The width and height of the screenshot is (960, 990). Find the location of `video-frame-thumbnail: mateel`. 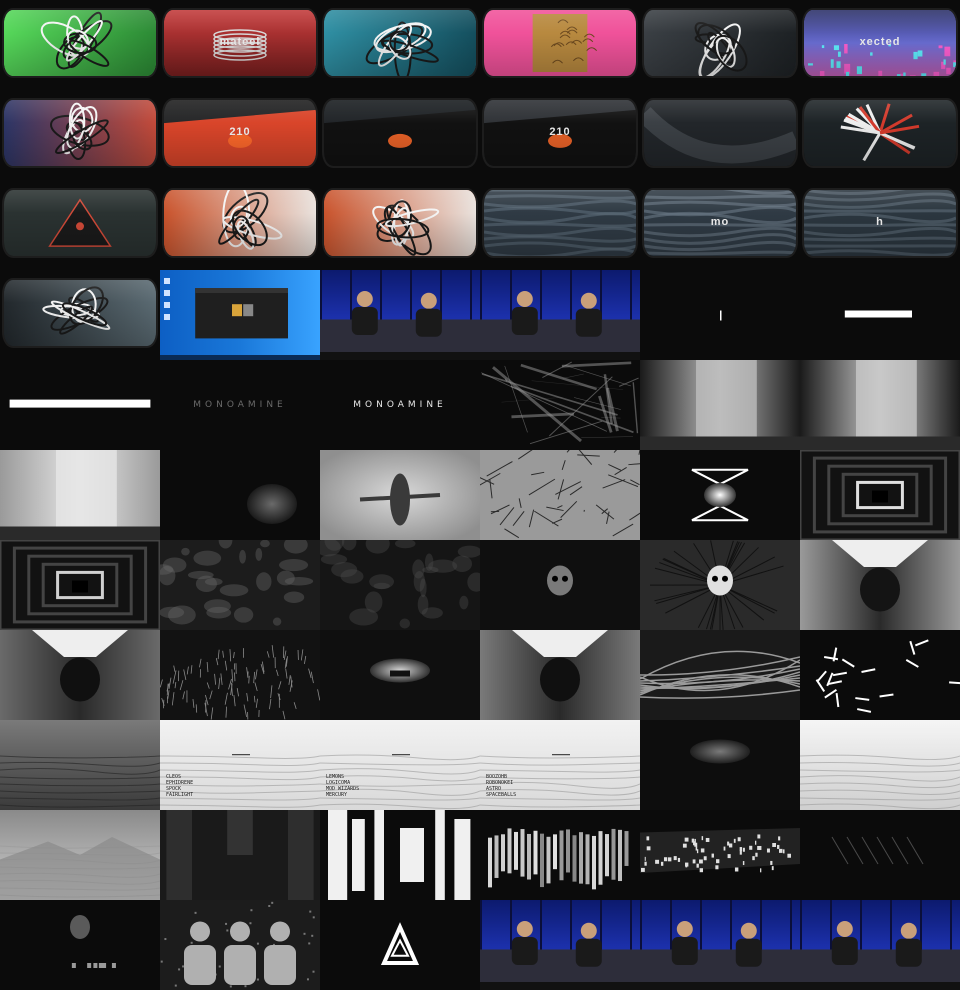

video-frame-thumbnail: mateel is located at coordinates (240, 45).